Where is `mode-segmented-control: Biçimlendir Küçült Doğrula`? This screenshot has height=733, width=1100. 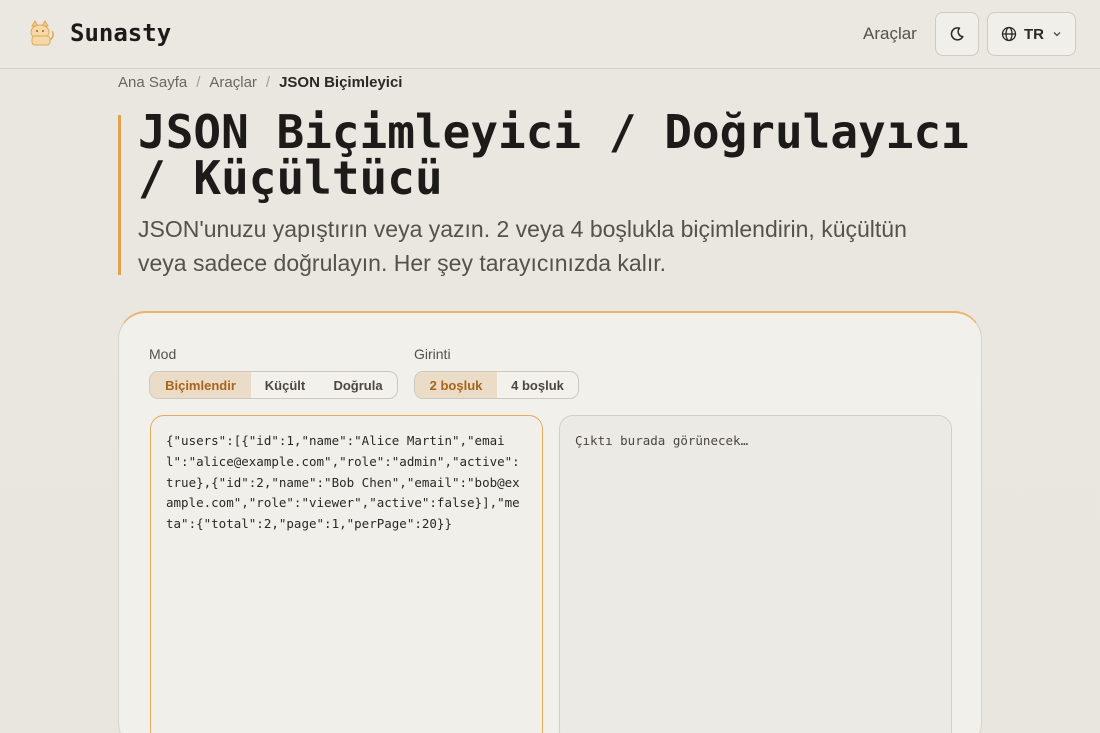
mode-segmented-control: Biçimlendir Küçült Doğrula is located at coordinates (273, 385).